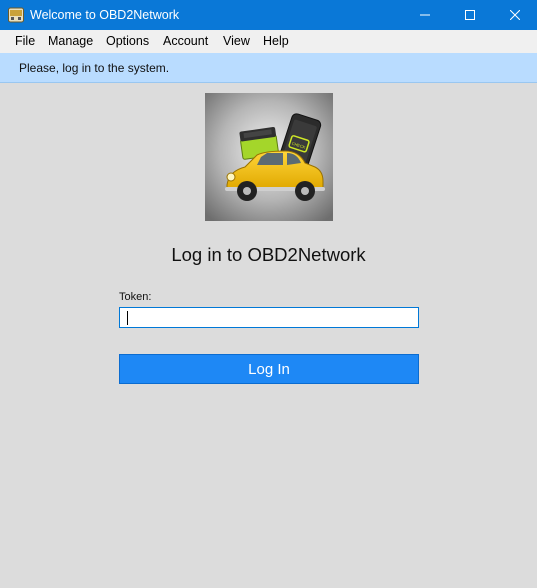 The height and width of the screenshot is (588, 537). Describe the element at coordinates (268, 254) in the screenshot. I see `login-heading: Log in to OBD2Network` at that location.